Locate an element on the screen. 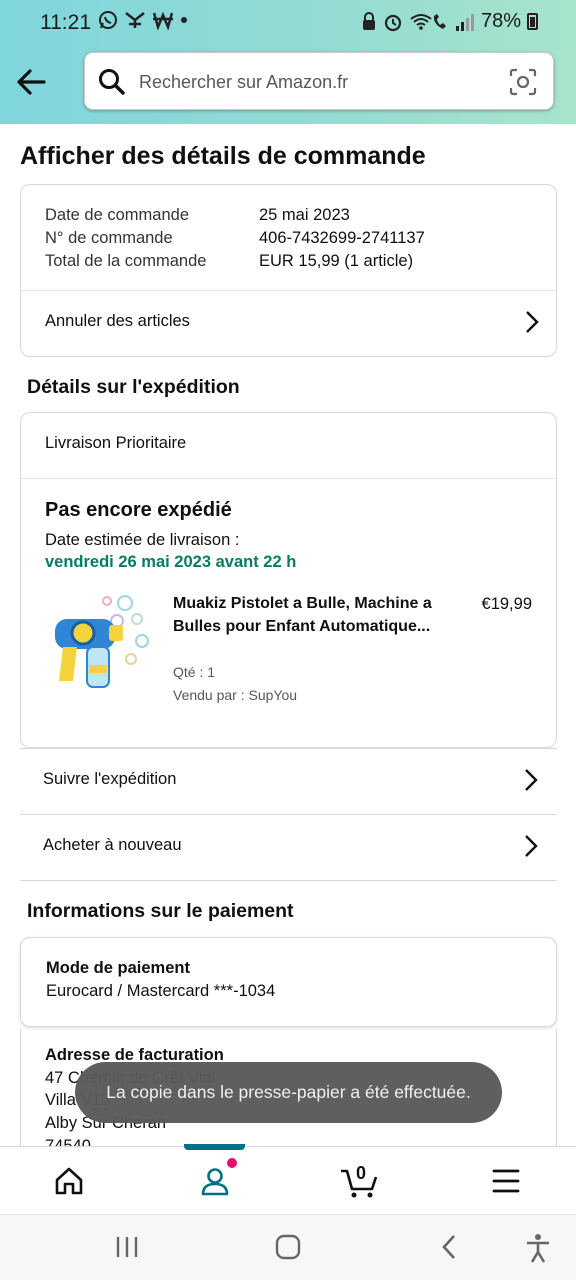 Image resolution: width=576 pixels, height=1280 pixels. nav-account is located at coordinates (215, 1181).